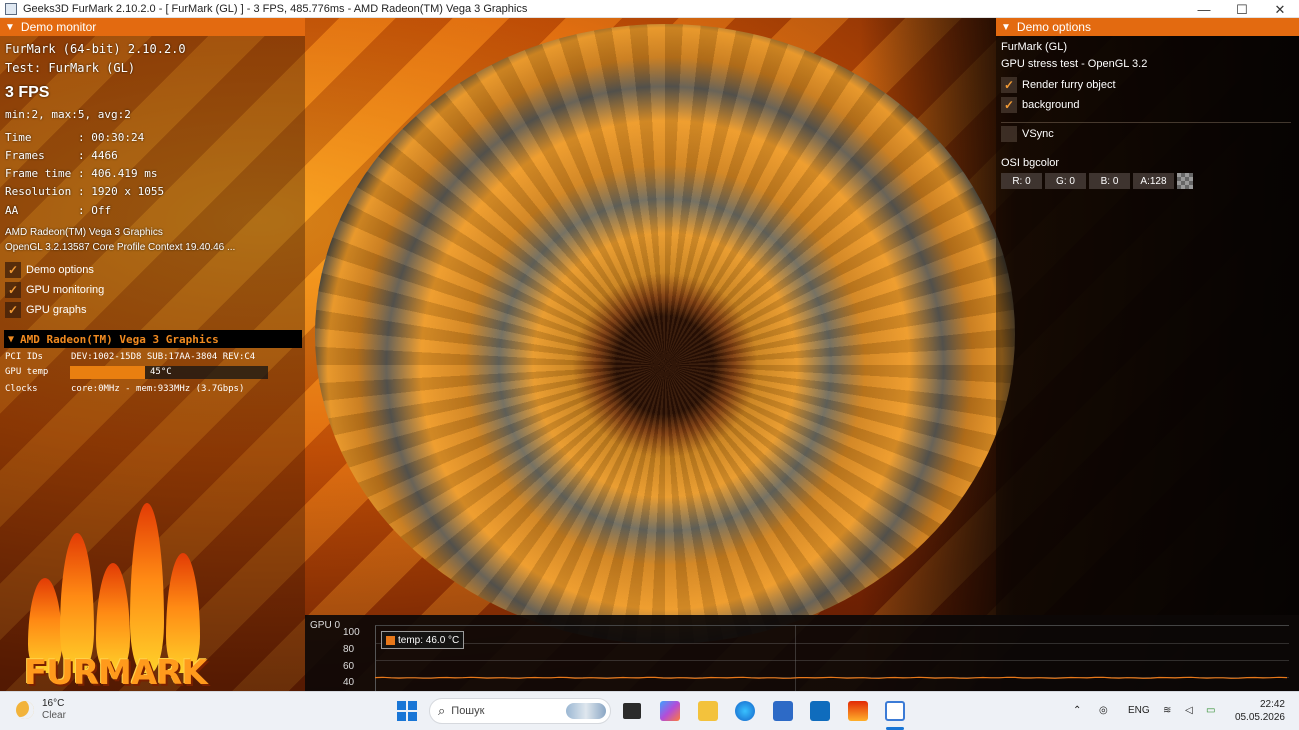 Image resolution: width=1299 pixels, height=730 pixels. I want to click on search-highlight-icon, so click(586, 711).